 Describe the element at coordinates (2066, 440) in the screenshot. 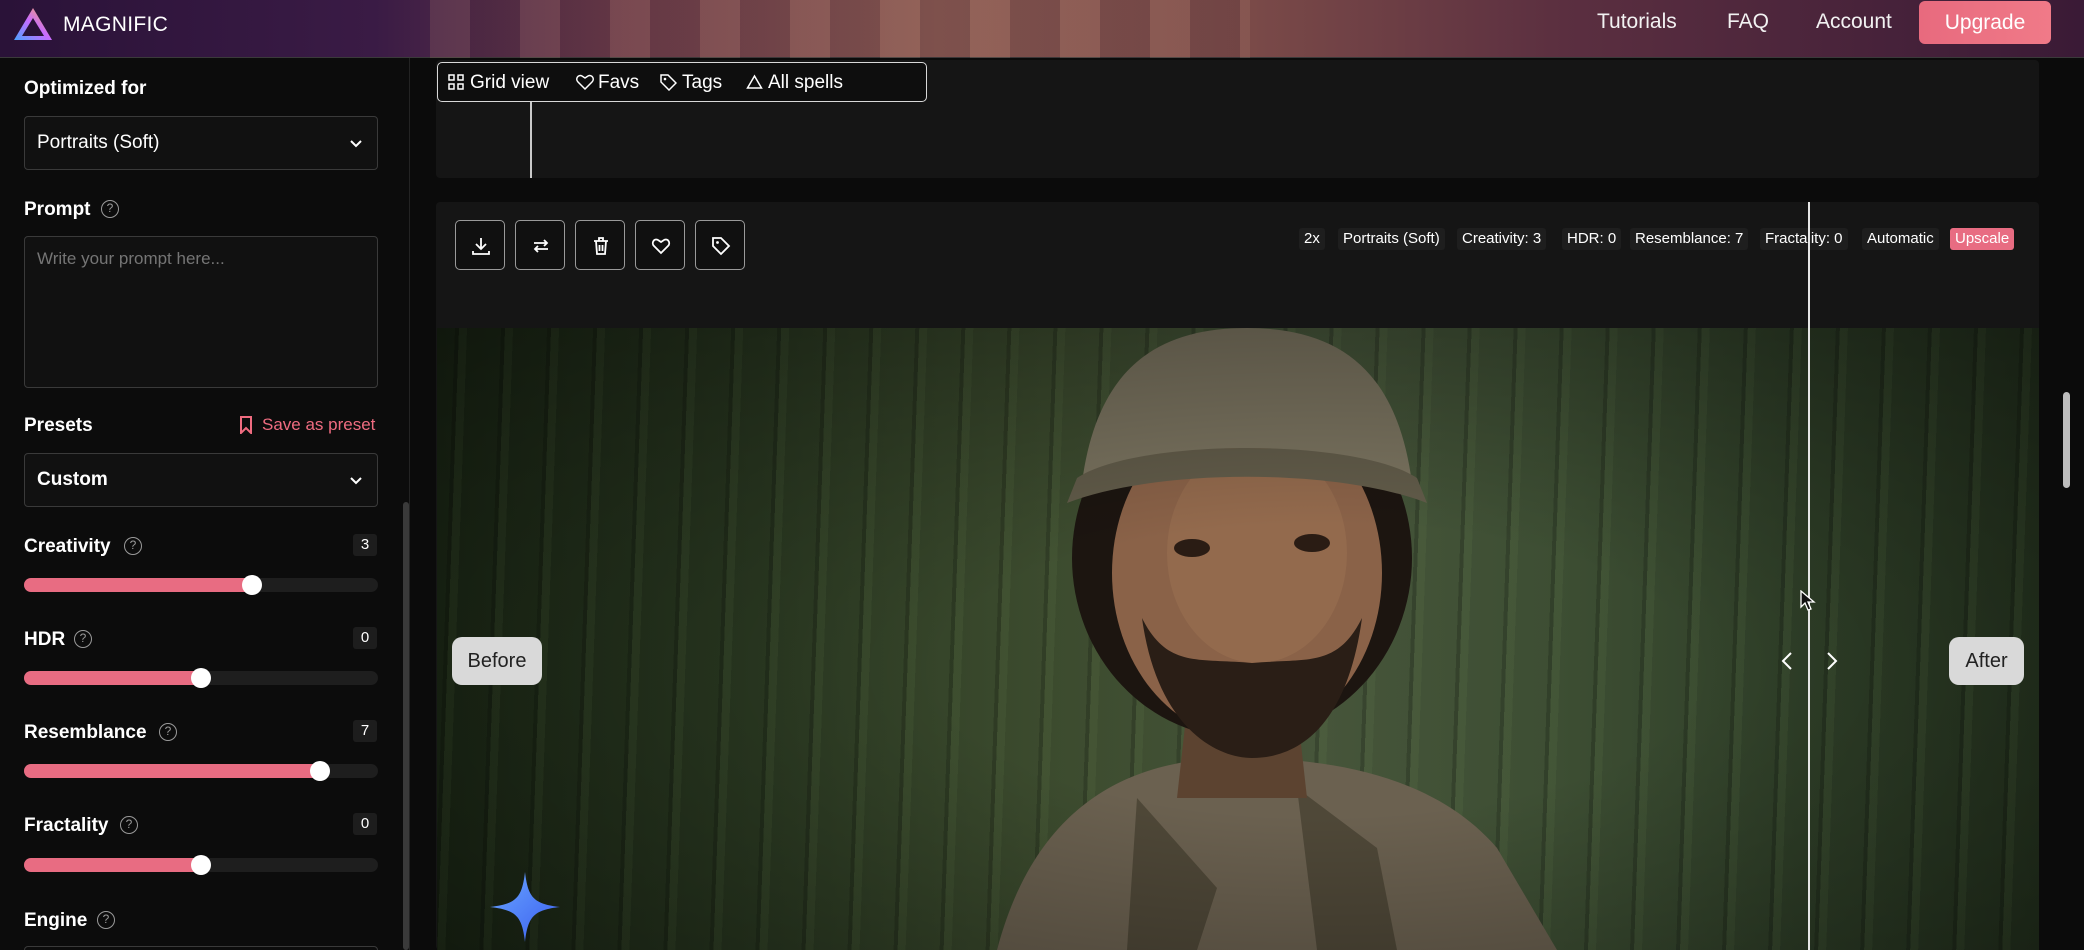

I see `page-scrollbar` at that location.